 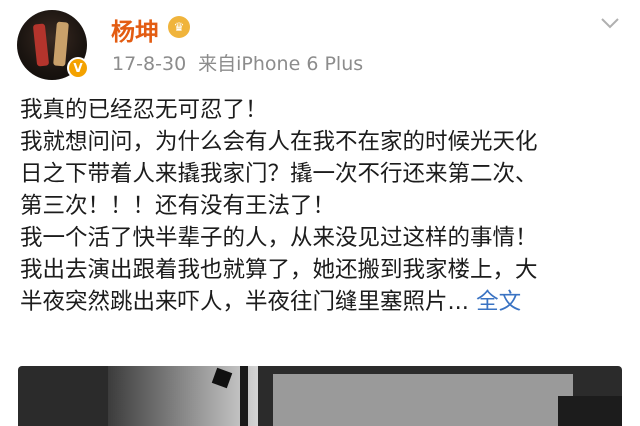 I want to click on photo-door, so click(x=423, y=400).